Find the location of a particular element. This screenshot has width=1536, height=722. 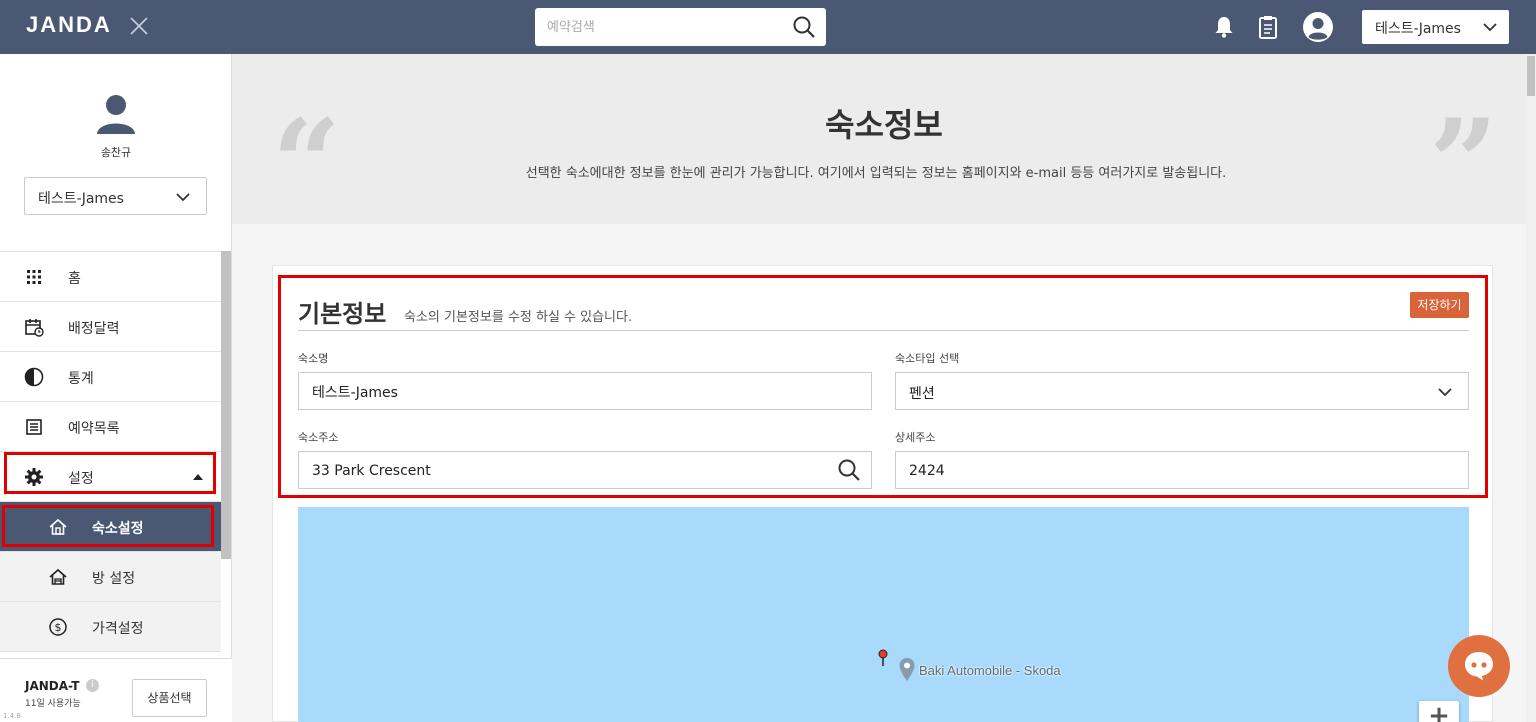

list-icon is located at coordinates (34, 427).